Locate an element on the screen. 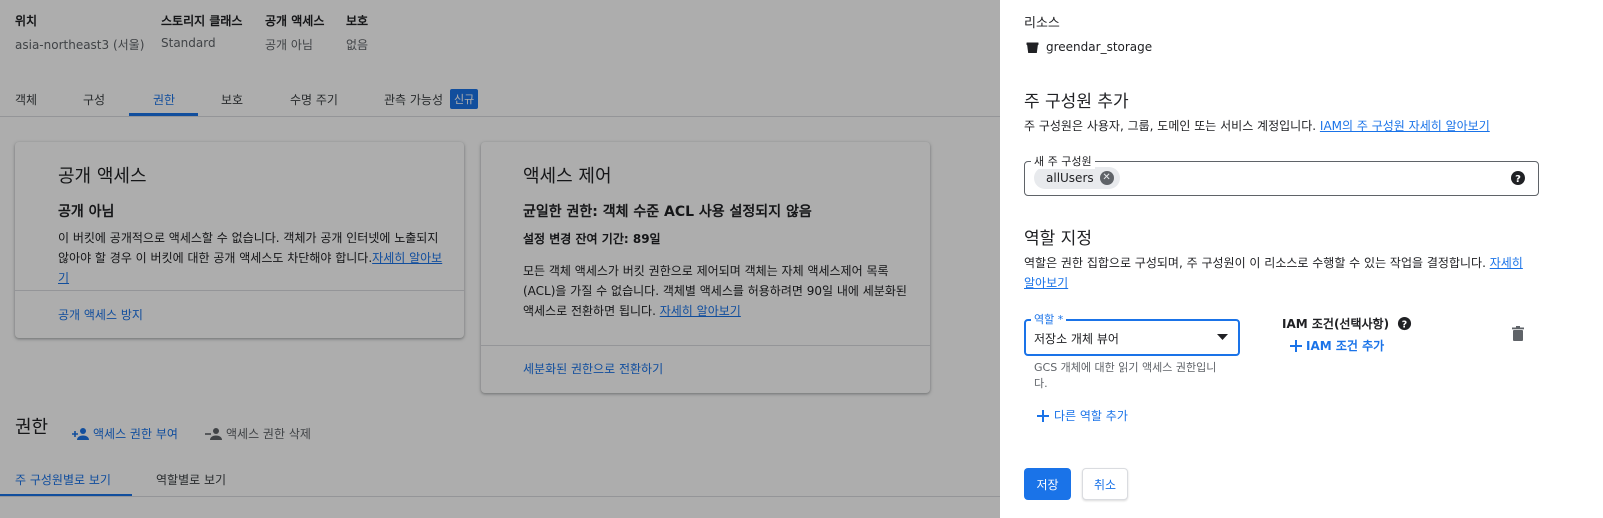  role-hint: GCS 개체에 대한 읽기 액세스 권한입니 다. is located at coordinates (1125, 375).